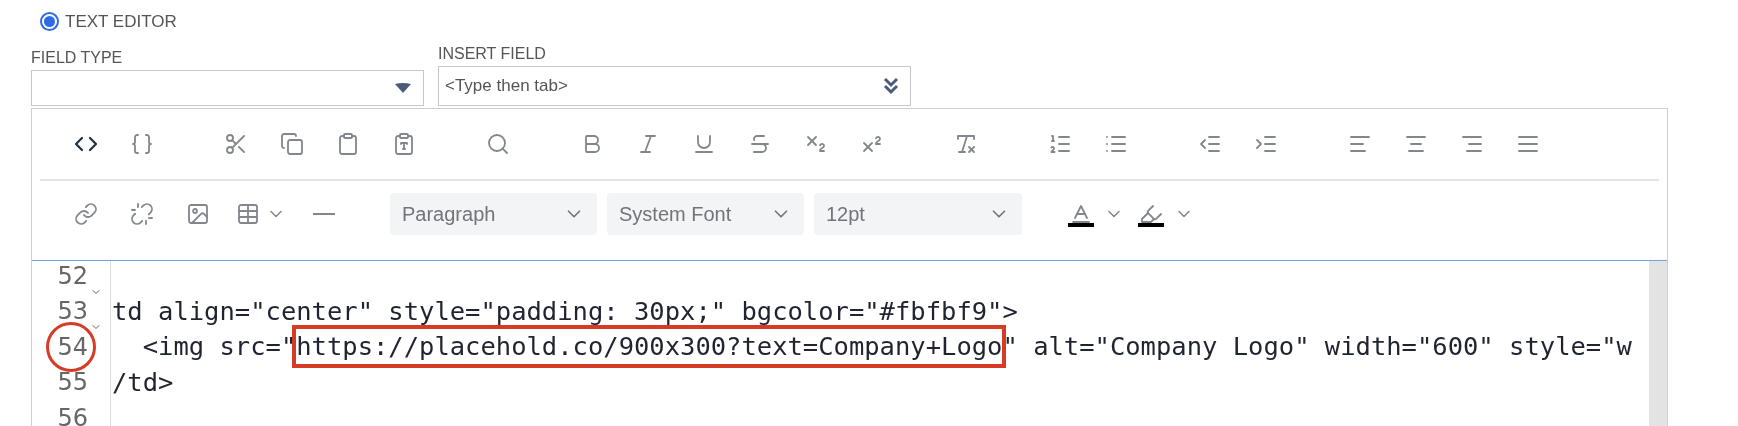 This screenshot has height=426, width=1738. I want to click on format-dropdown: System Font, so click(705, 214).